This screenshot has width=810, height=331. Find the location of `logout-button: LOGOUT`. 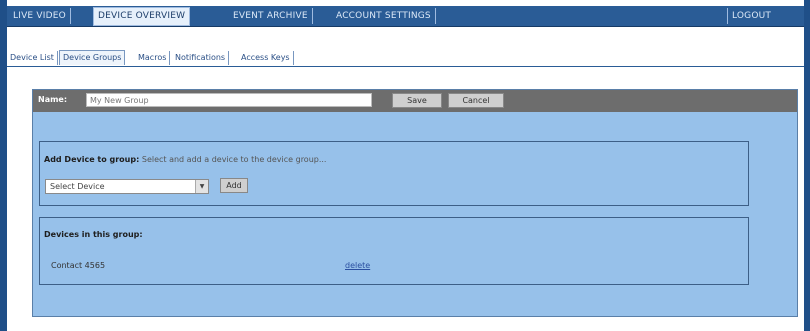

logout-button: LOGOUT is located at coordinates (751, 16).